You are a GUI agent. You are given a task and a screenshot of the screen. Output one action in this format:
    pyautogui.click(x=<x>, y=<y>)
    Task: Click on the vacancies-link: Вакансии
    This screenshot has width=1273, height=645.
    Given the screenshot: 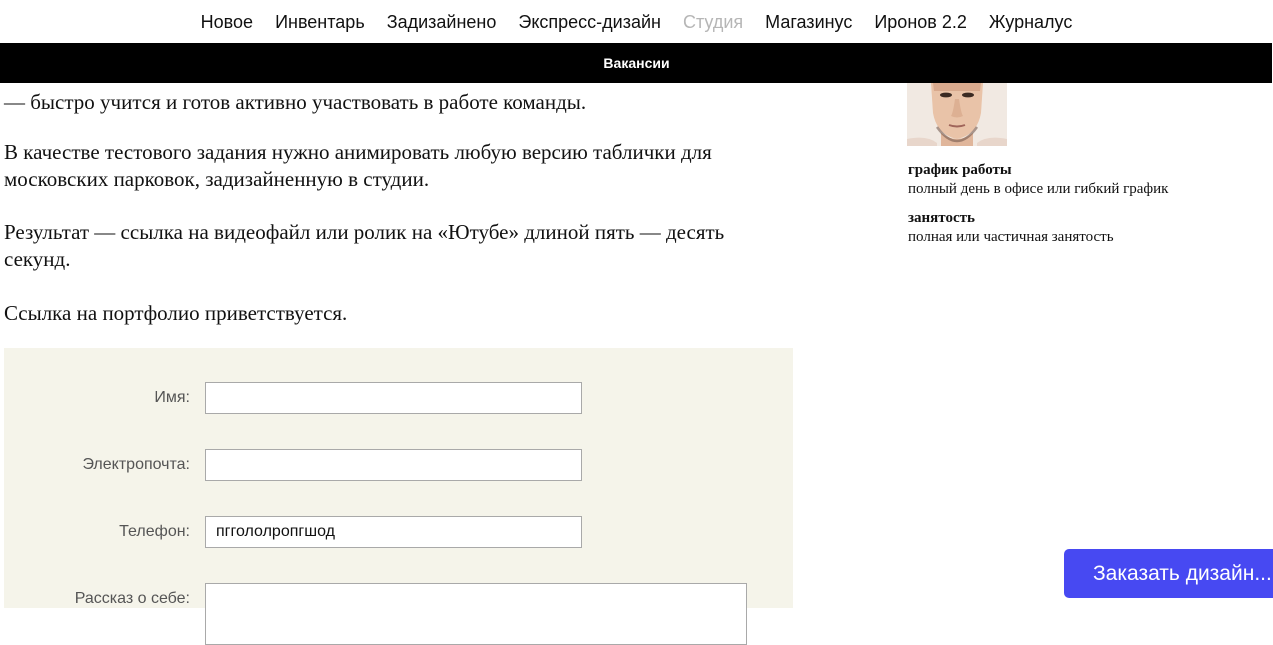 What is the action you would take?
    pyautogui.click(x=636, y=63)
    